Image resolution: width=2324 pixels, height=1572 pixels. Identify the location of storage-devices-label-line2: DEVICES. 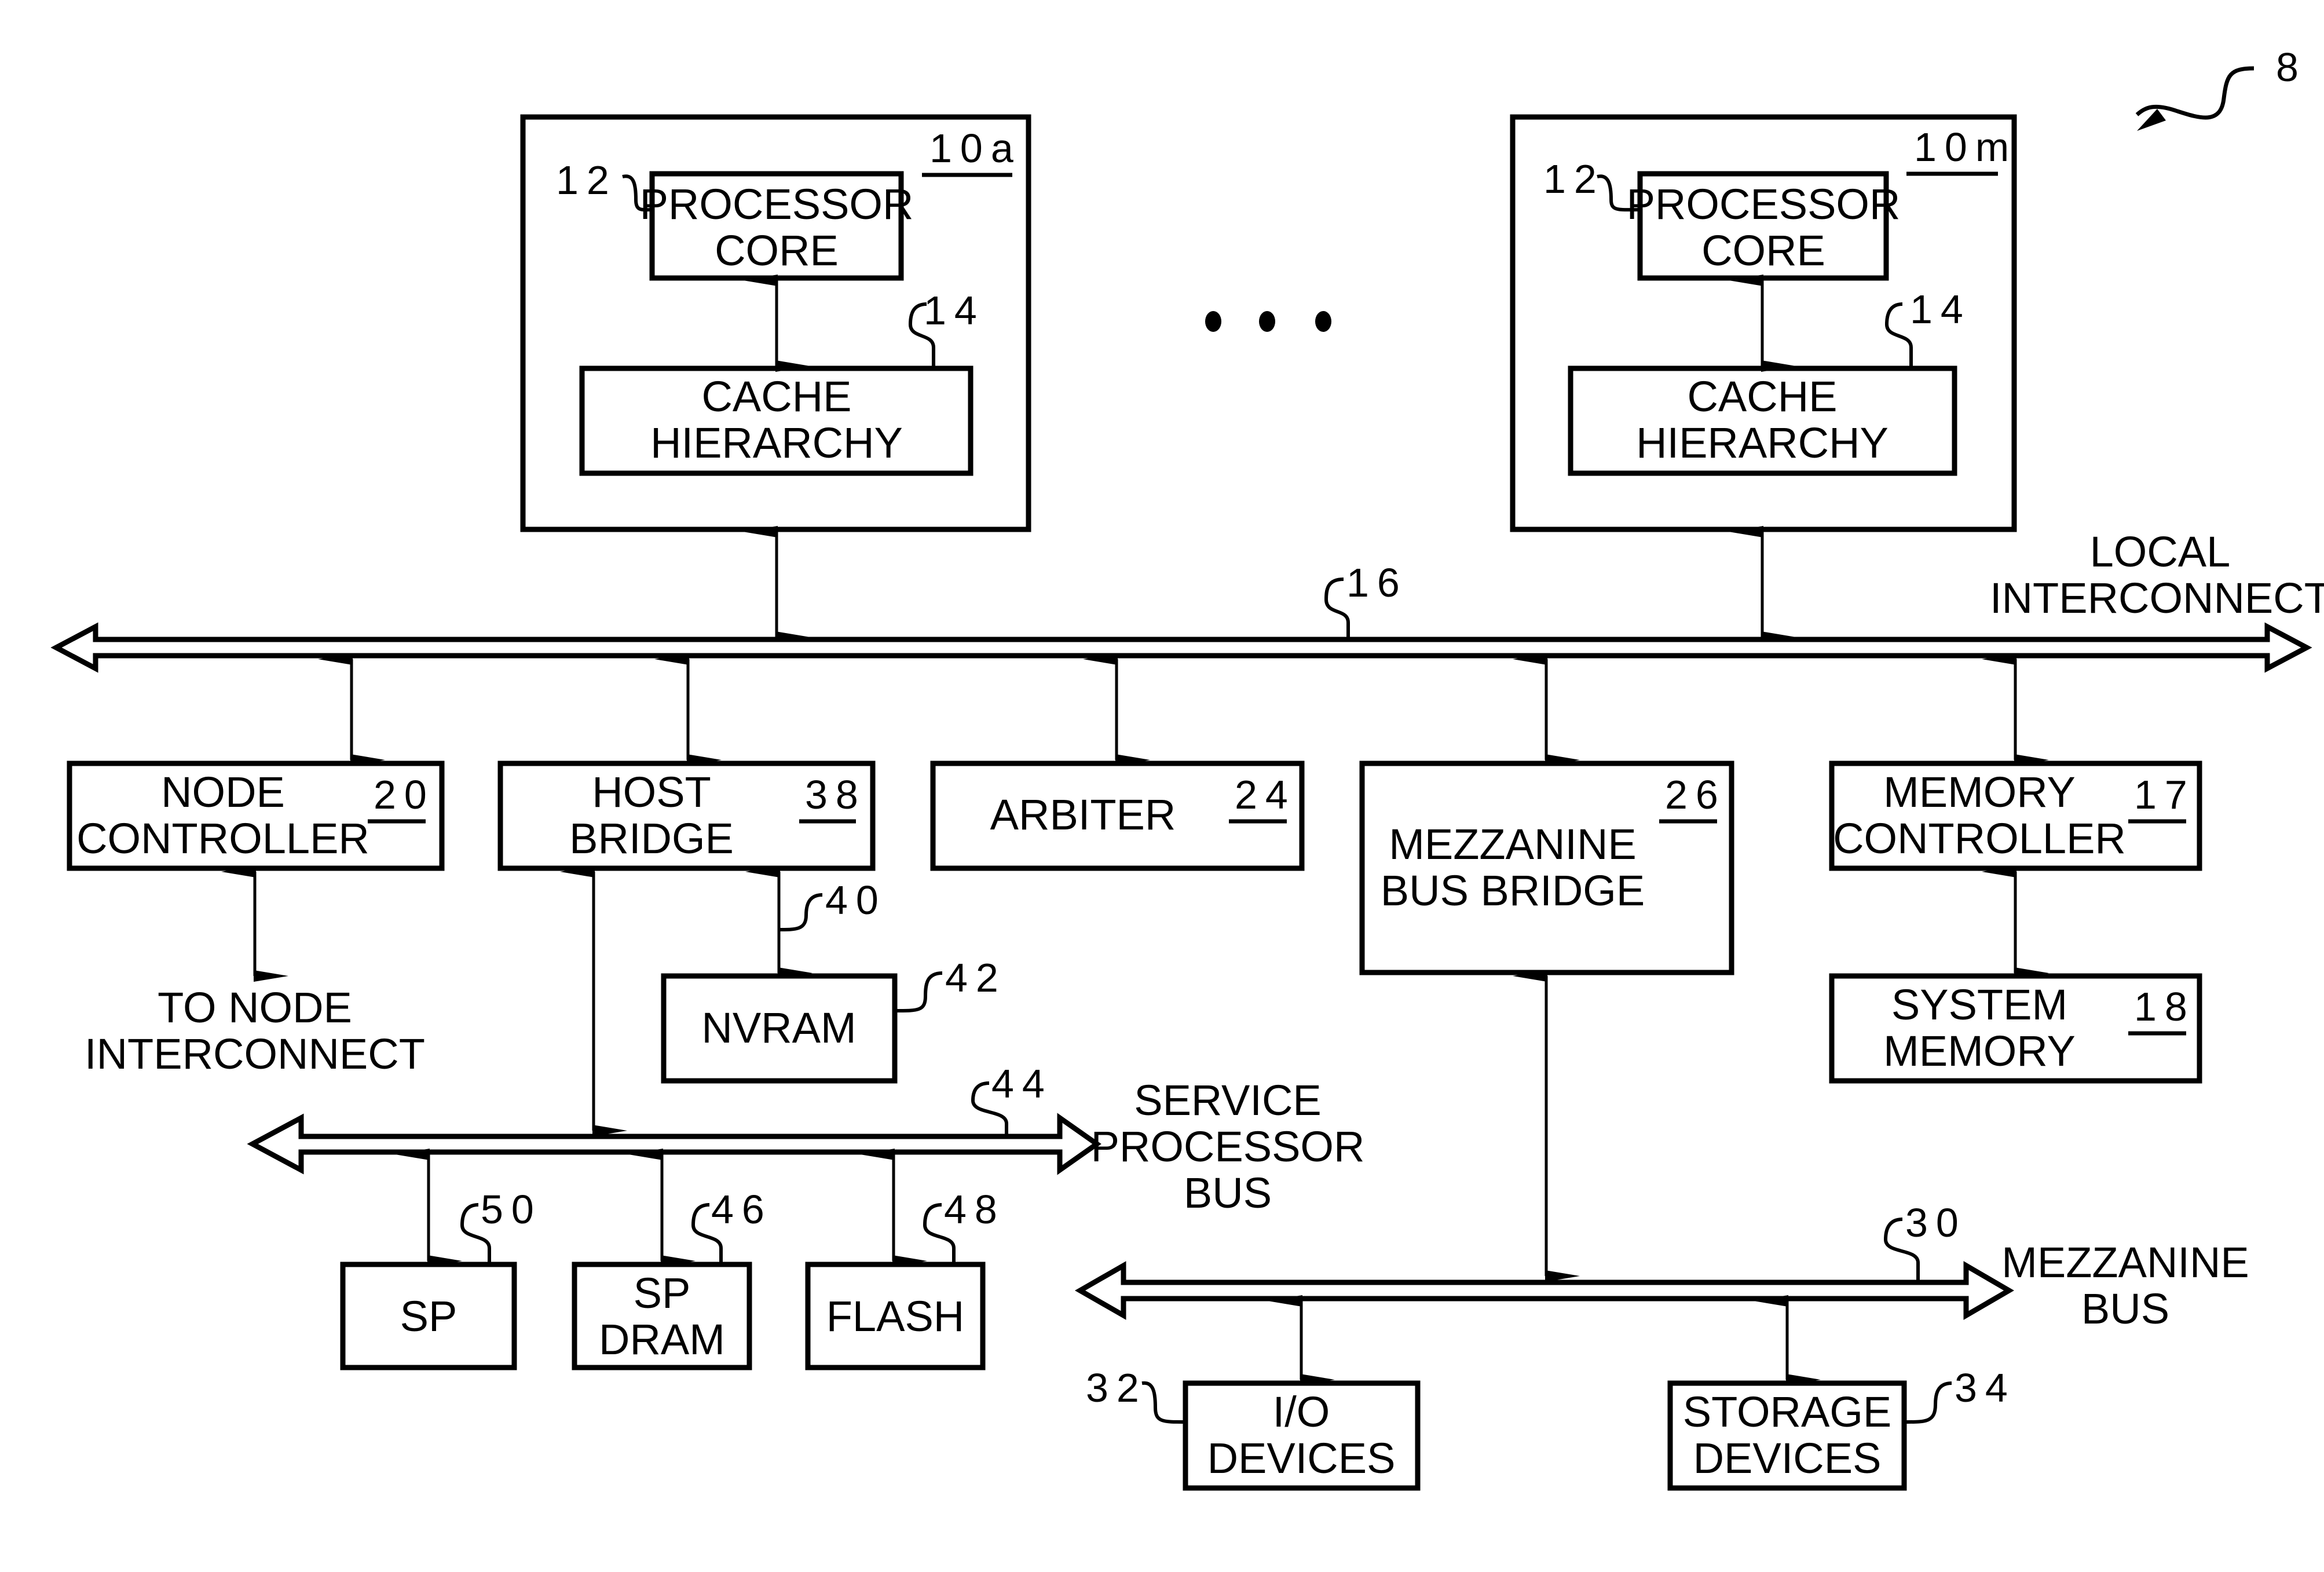
(1787, 1458).